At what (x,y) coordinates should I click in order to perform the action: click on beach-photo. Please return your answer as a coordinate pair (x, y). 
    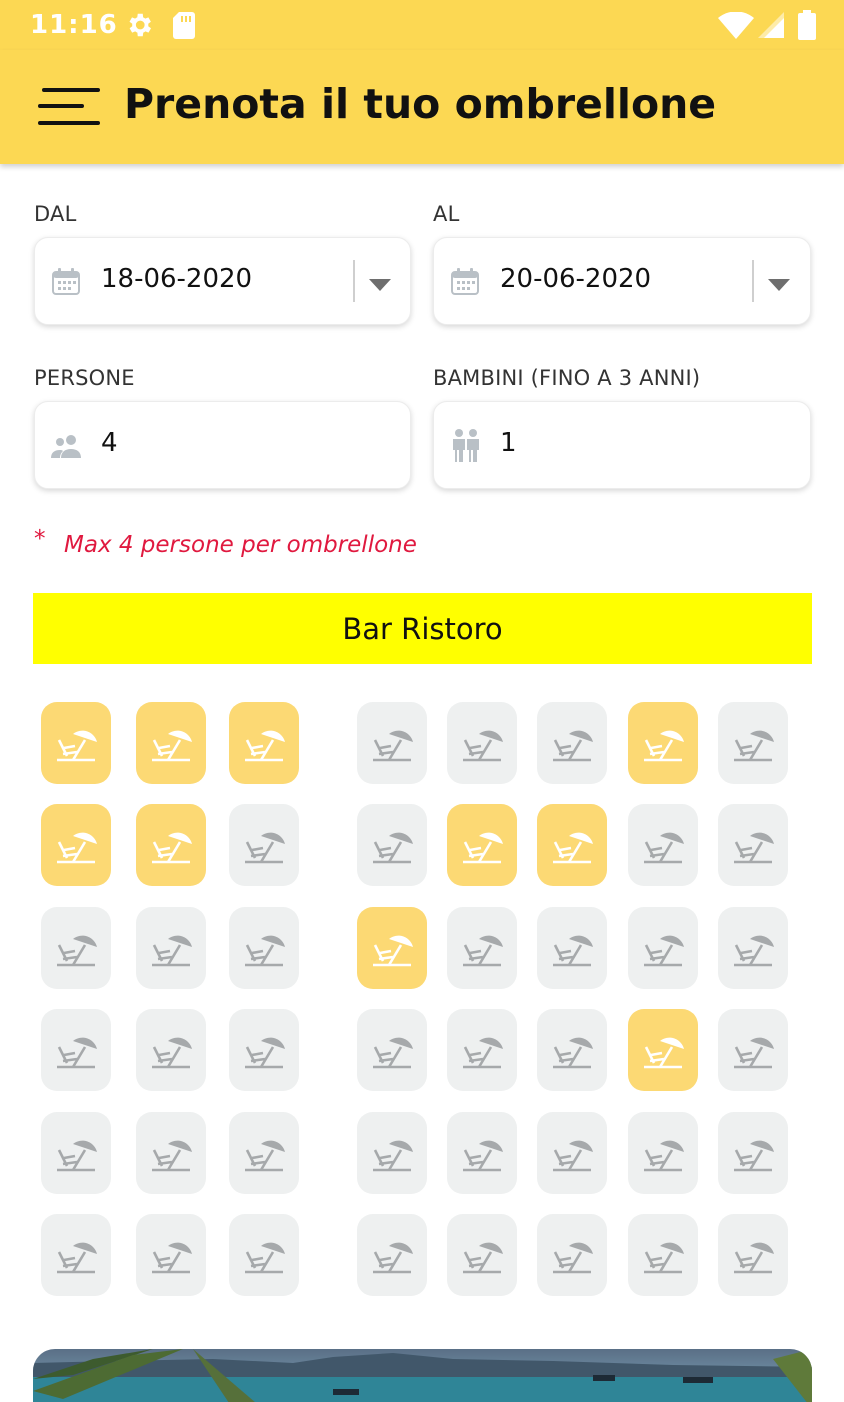
    Looking at the image, I should click on (422, 1375).